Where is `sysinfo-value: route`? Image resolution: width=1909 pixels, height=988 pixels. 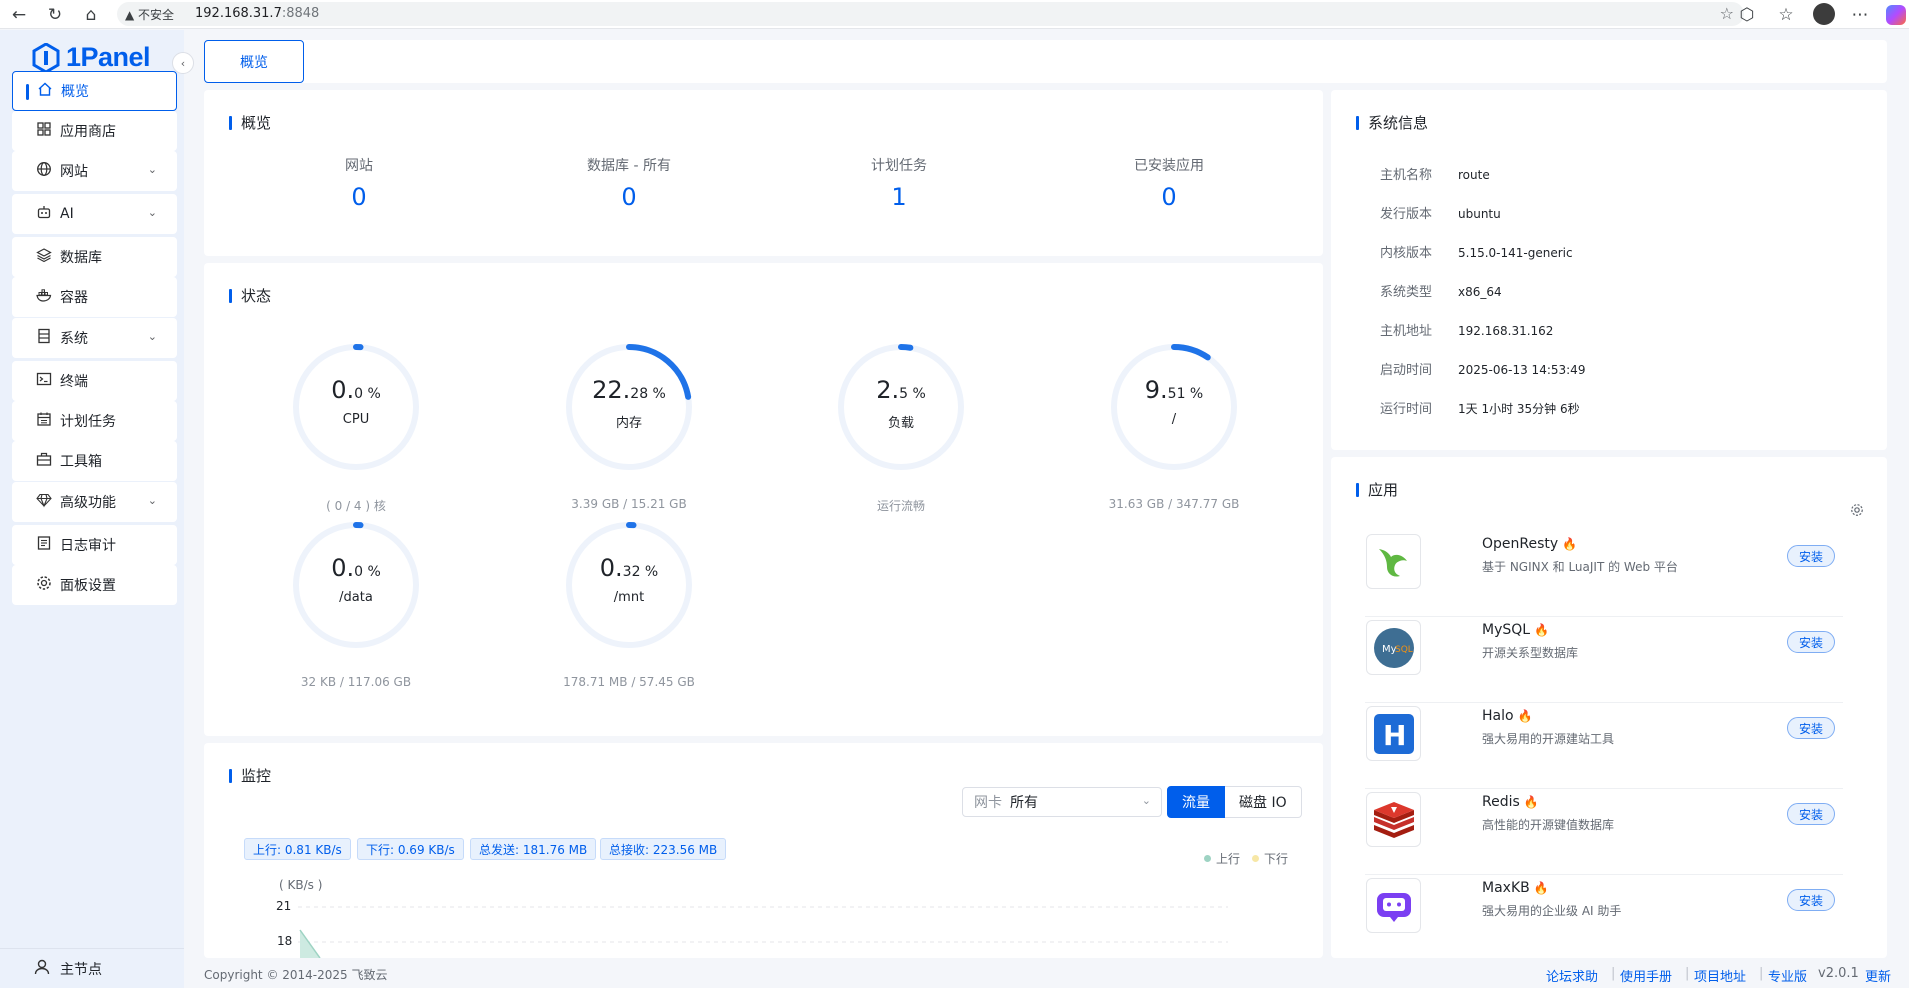
sysinfo-value: route is located at coordinates (1474, 175).